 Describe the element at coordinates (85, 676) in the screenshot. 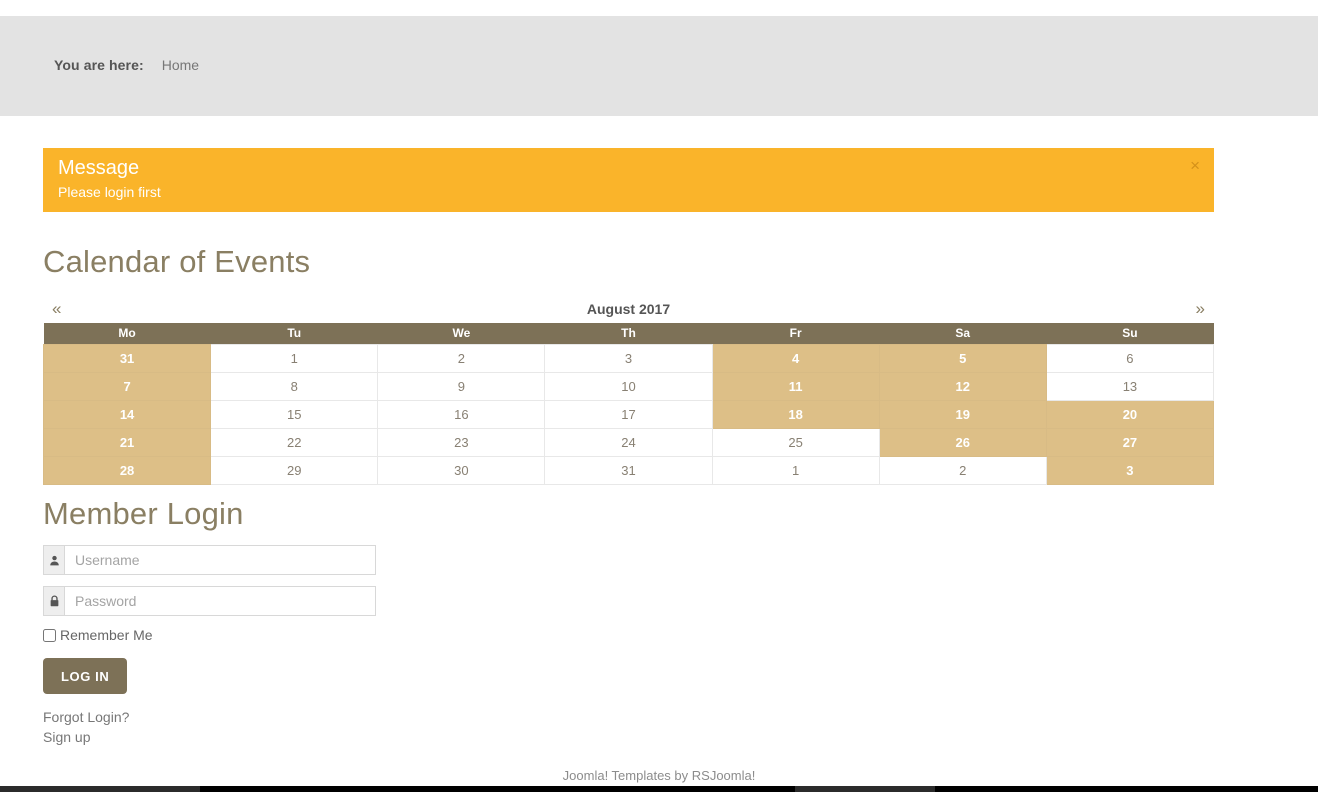

I see `login-button: LOG IN` at that location.